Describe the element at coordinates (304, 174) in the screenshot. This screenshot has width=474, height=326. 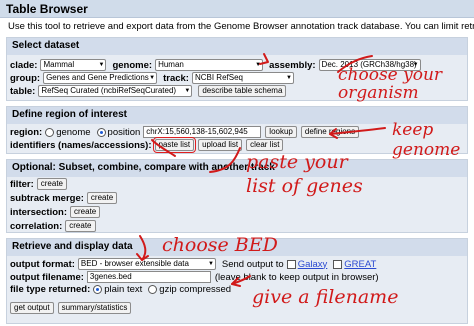
I see `annotation-paste-list: paste your list of genes` at that location.